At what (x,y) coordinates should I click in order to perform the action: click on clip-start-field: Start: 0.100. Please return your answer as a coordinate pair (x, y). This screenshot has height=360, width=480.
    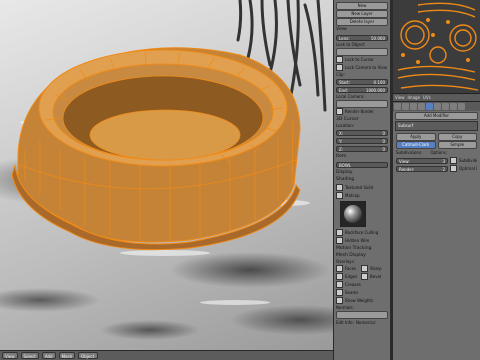
    Looking at the image, I should click on (362, 81).